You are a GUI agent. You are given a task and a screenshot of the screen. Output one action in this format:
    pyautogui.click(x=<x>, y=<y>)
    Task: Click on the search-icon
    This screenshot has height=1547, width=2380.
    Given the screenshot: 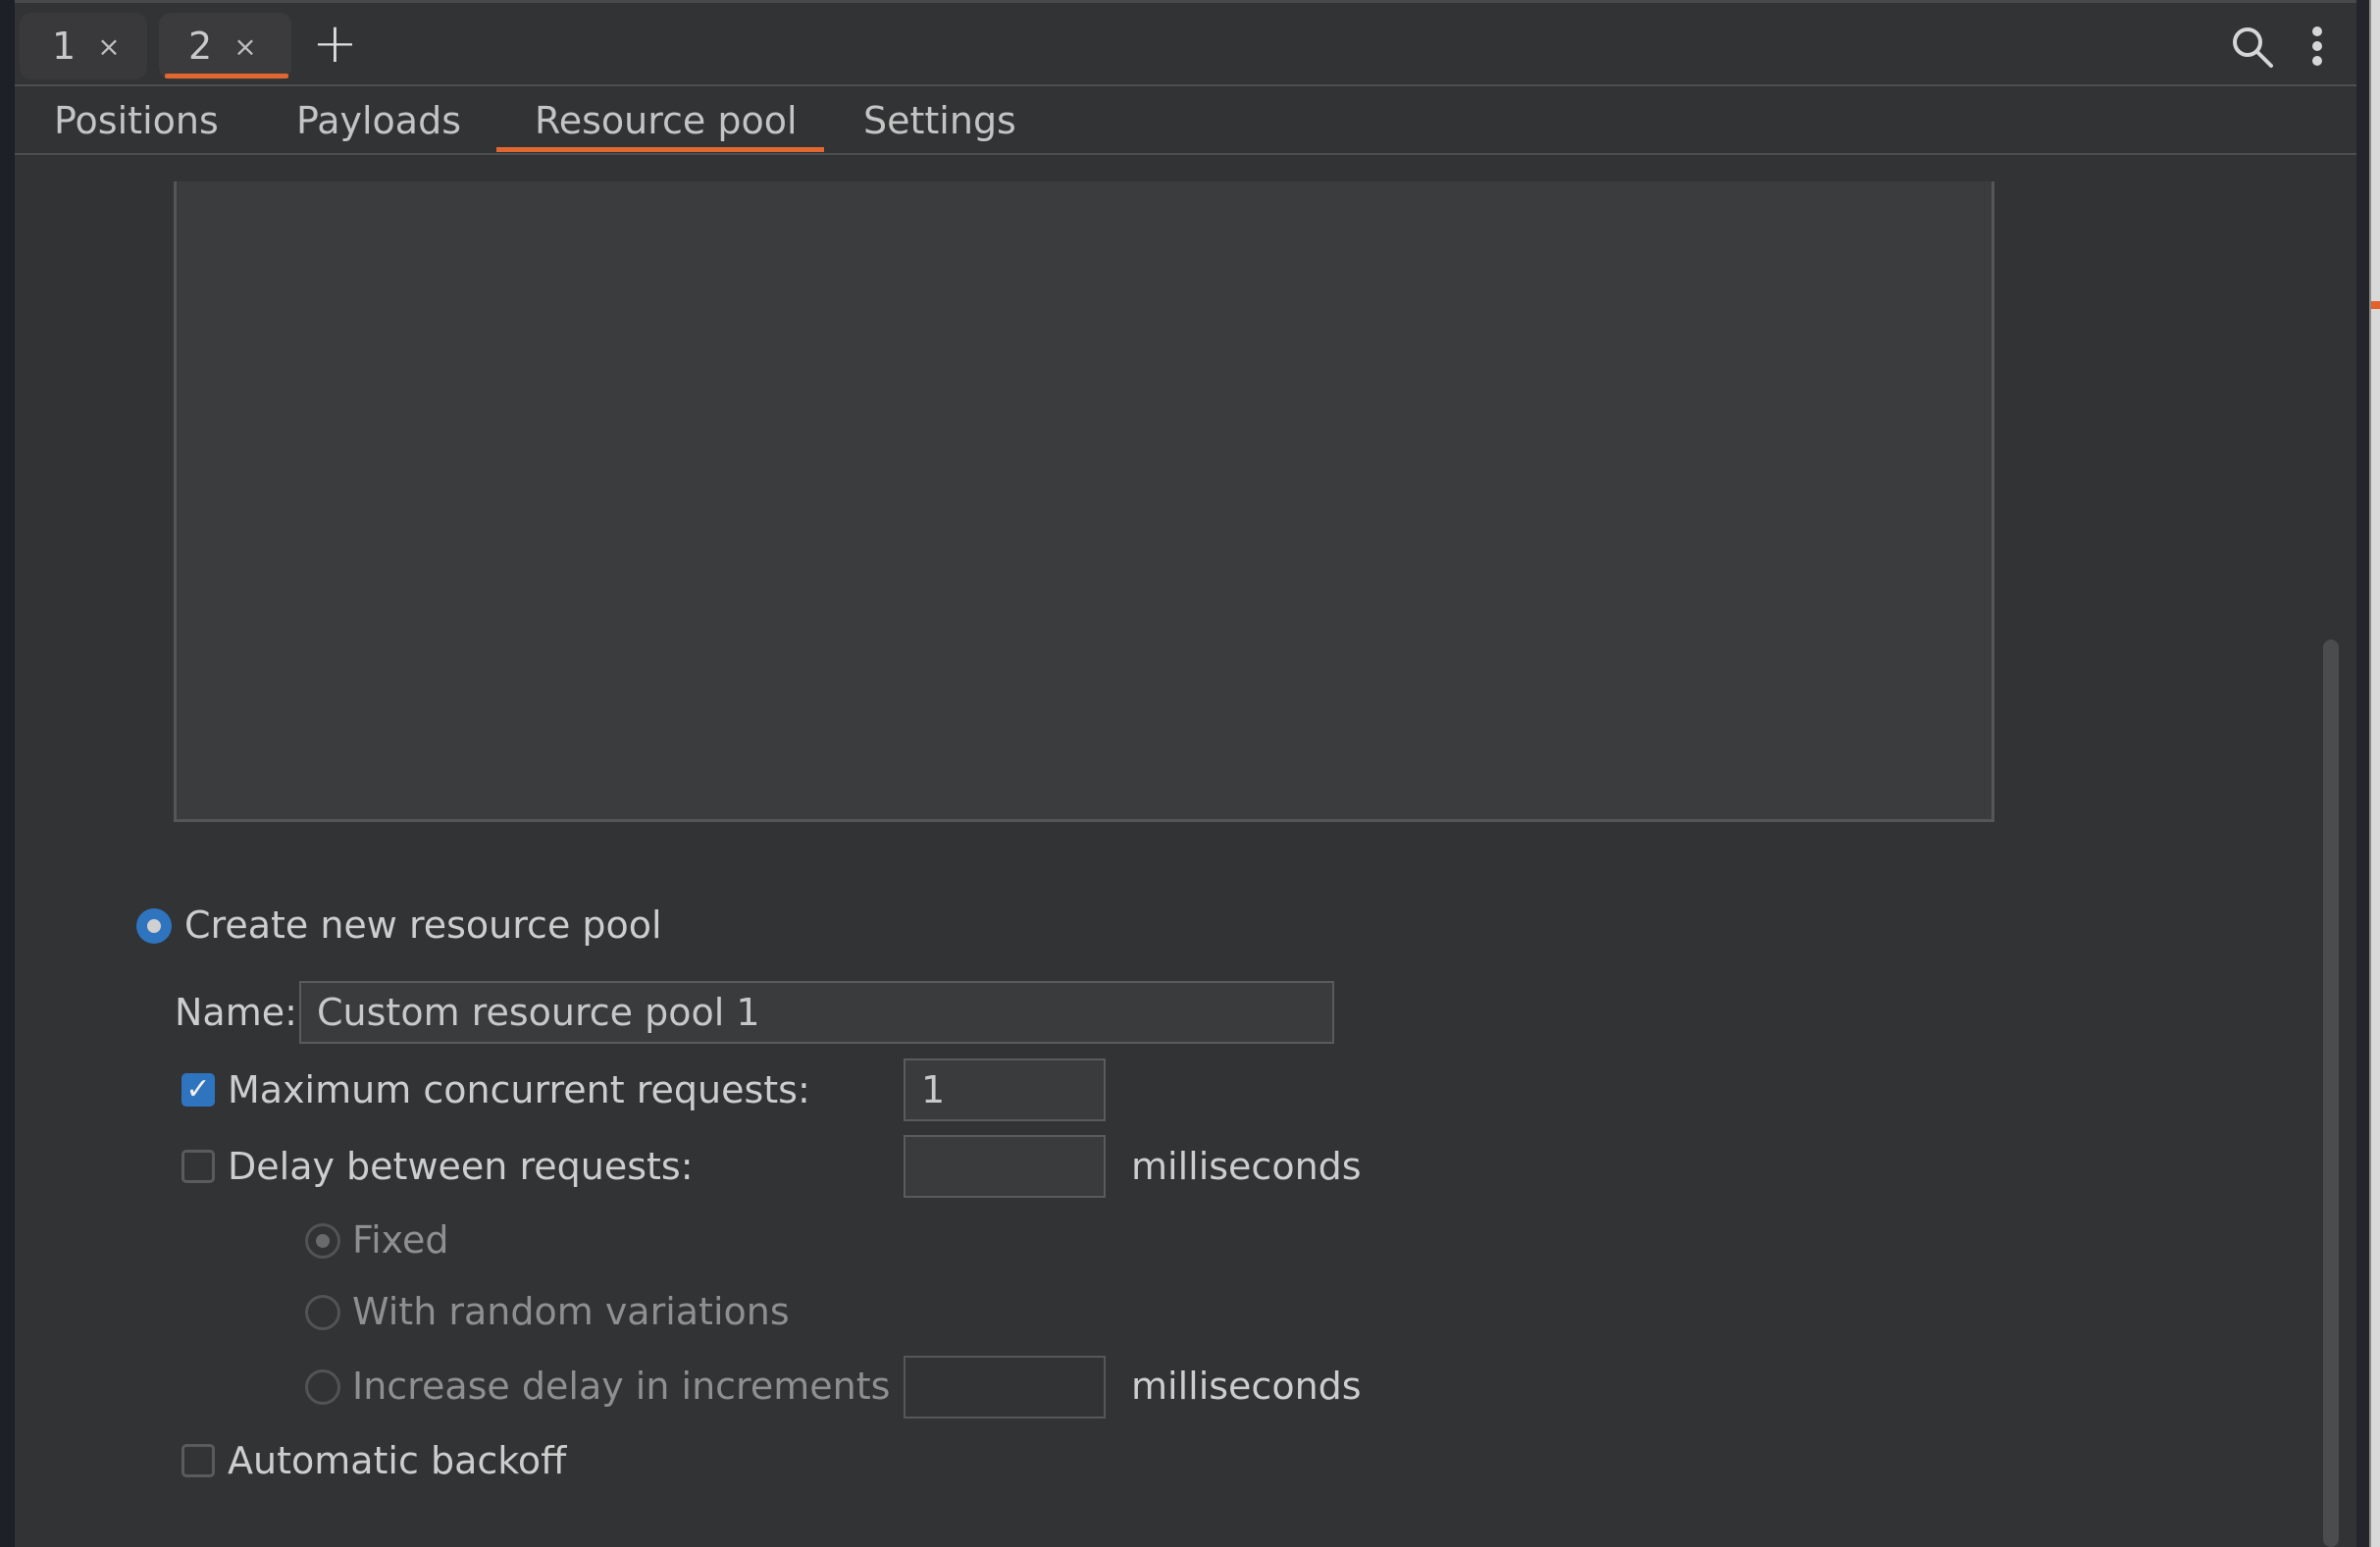 What is the action you would take?
    pyautogui.click(x=2252, y=47)
    